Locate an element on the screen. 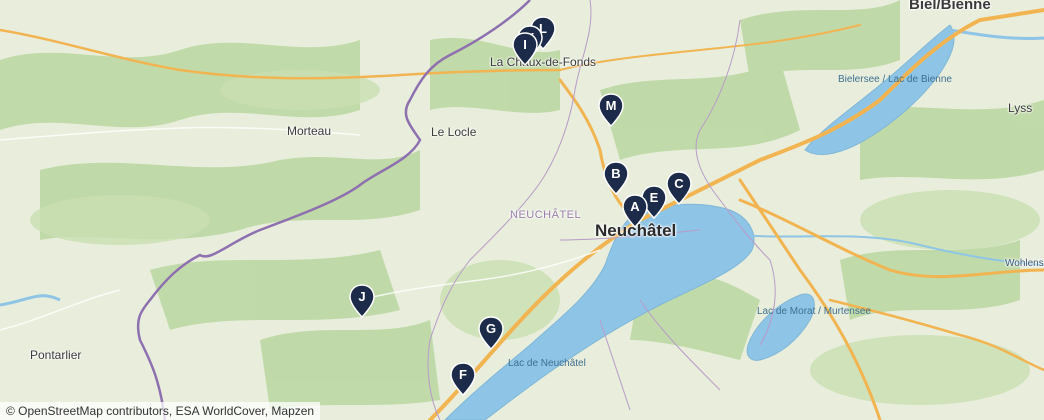 Image resolution: width=1044 pixels, height=420 pixels. place-label-wohlensee: Wohlensee is located at coordinates (1024, 263).